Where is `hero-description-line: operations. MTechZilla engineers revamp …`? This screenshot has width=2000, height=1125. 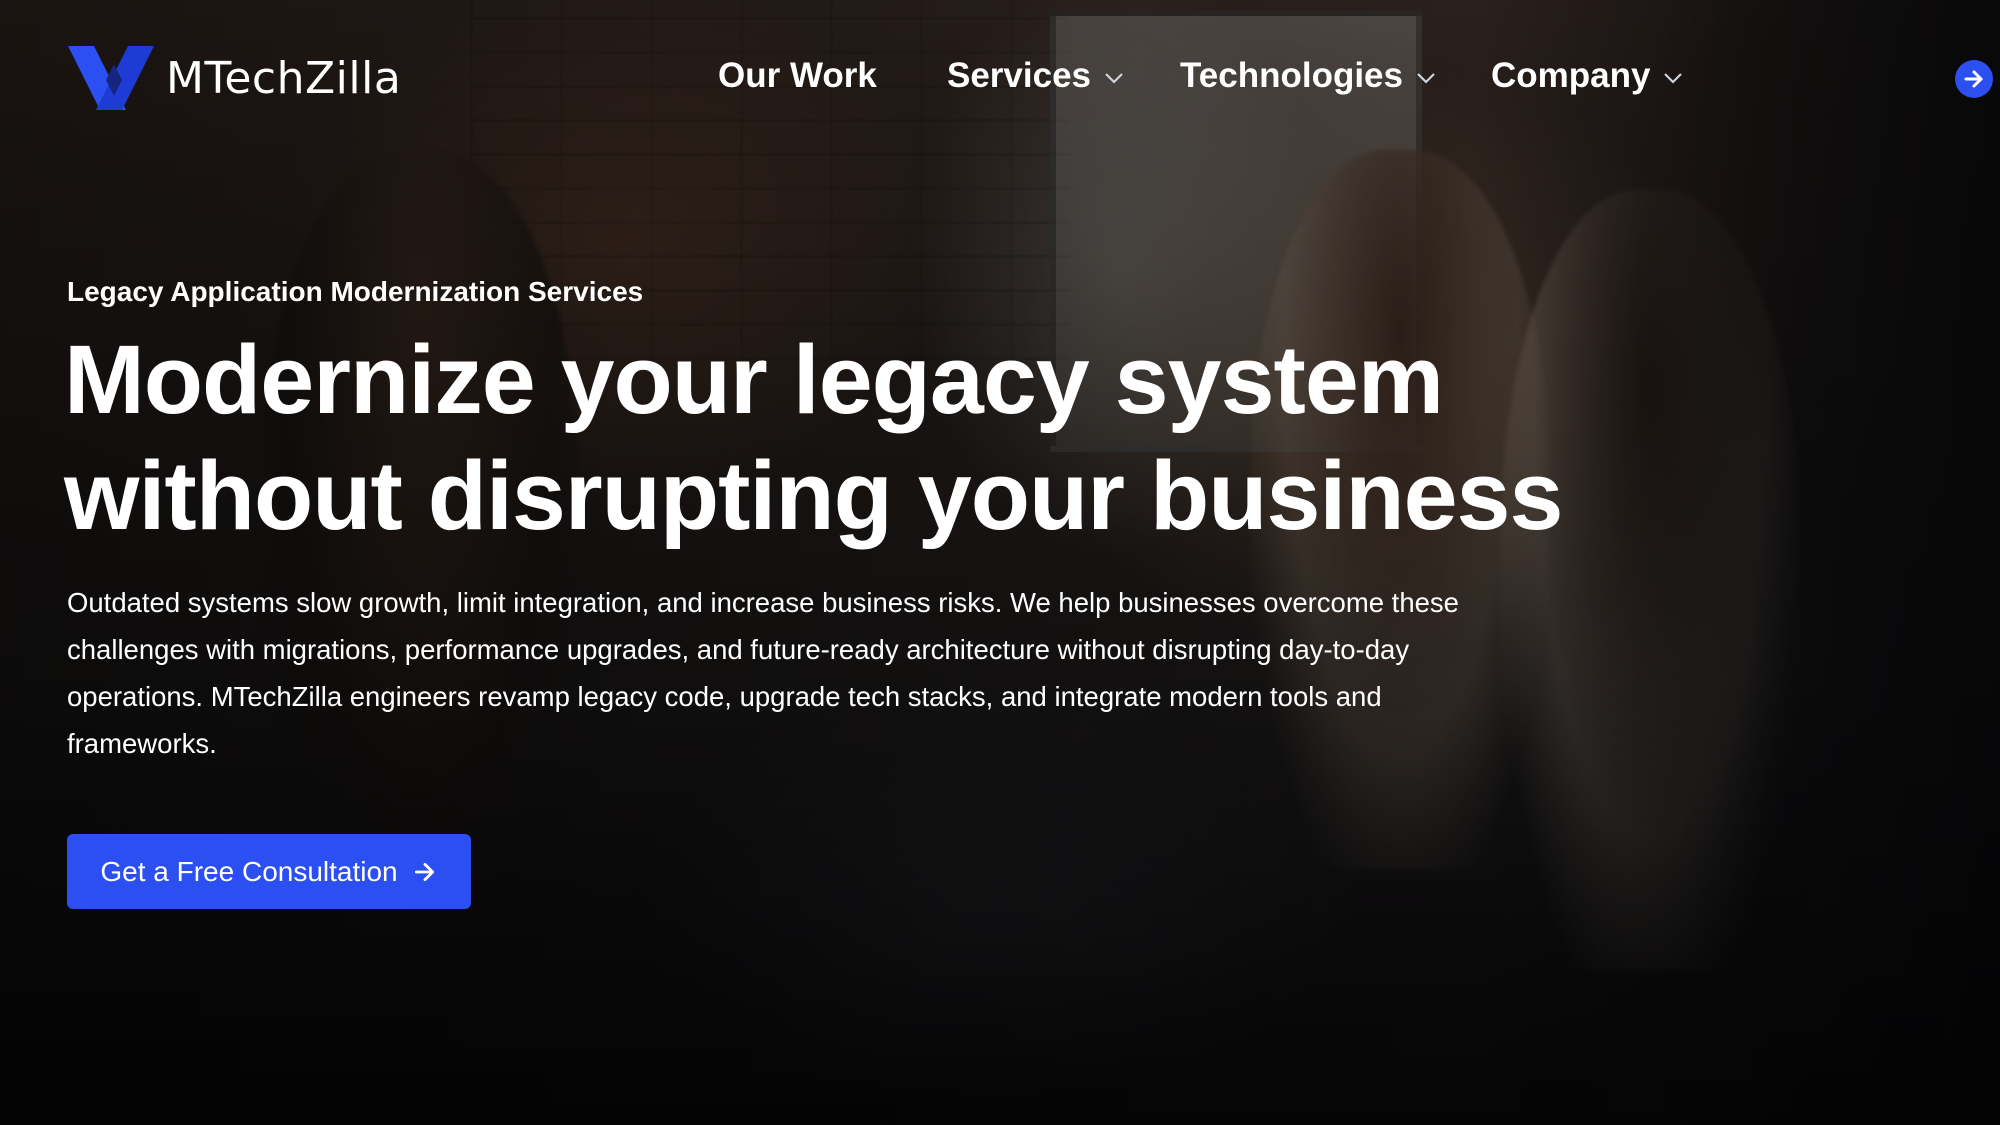
hero-description-line: operations. MTechZilla engineers revamp … is located at coordinates (724, 696).